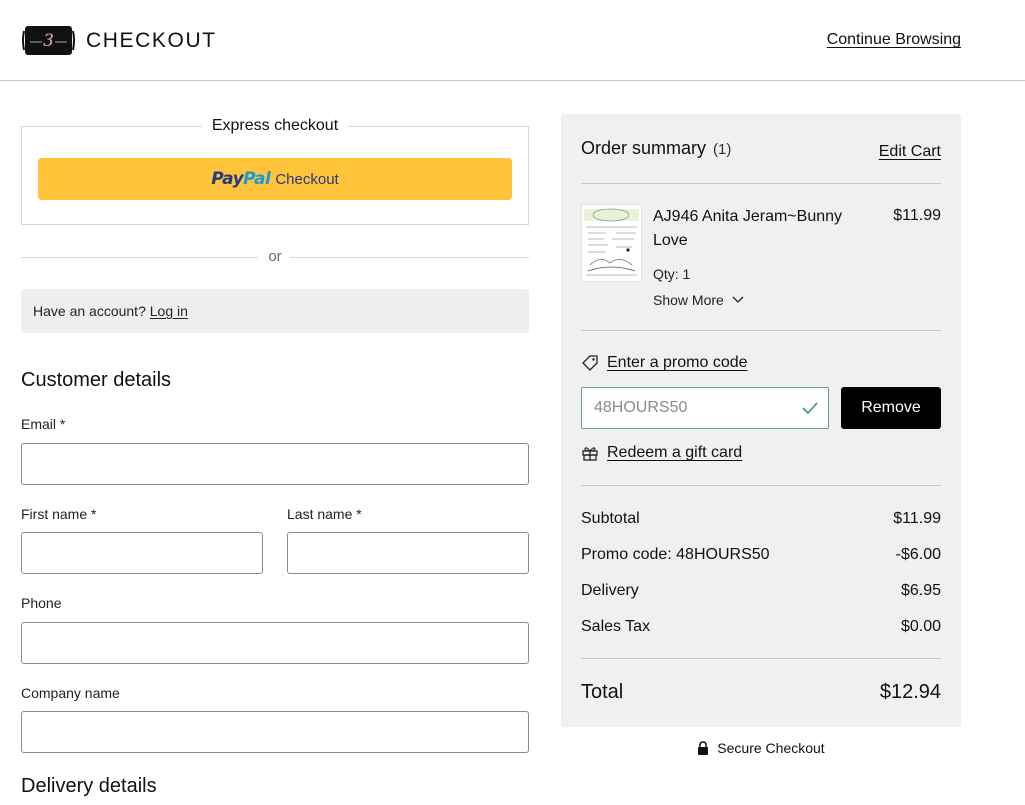 The height and width of the screenshot is (805, 1025). What do you see at coordinates (151, 40) in the screenshot?
I see `page-title: CHECKOUT` at bounding box center [151, 40].